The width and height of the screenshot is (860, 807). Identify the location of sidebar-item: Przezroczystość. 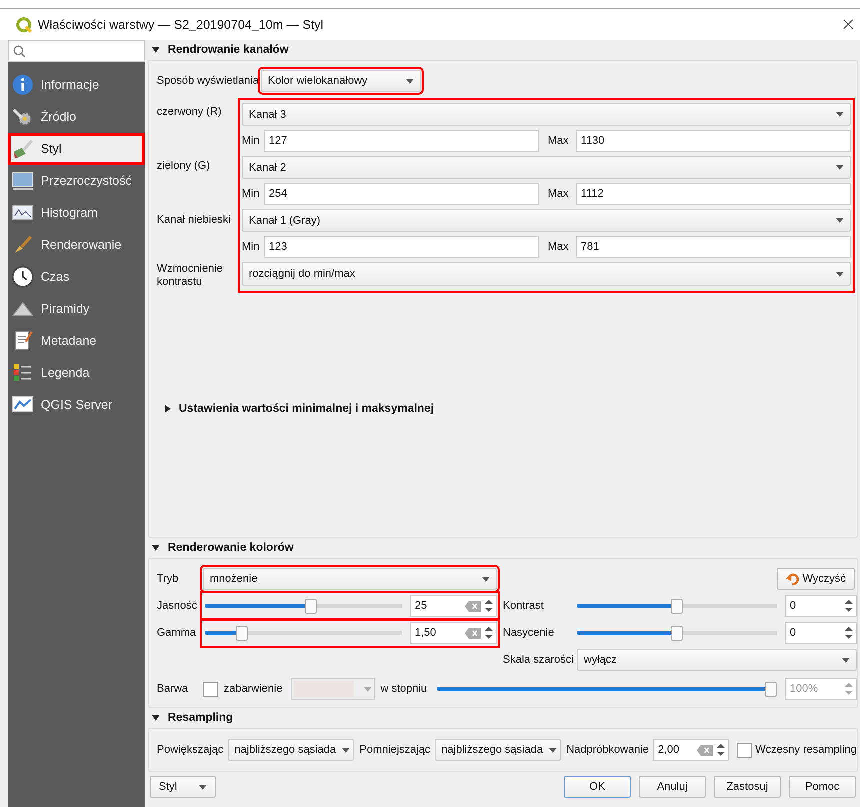
(76, 181).